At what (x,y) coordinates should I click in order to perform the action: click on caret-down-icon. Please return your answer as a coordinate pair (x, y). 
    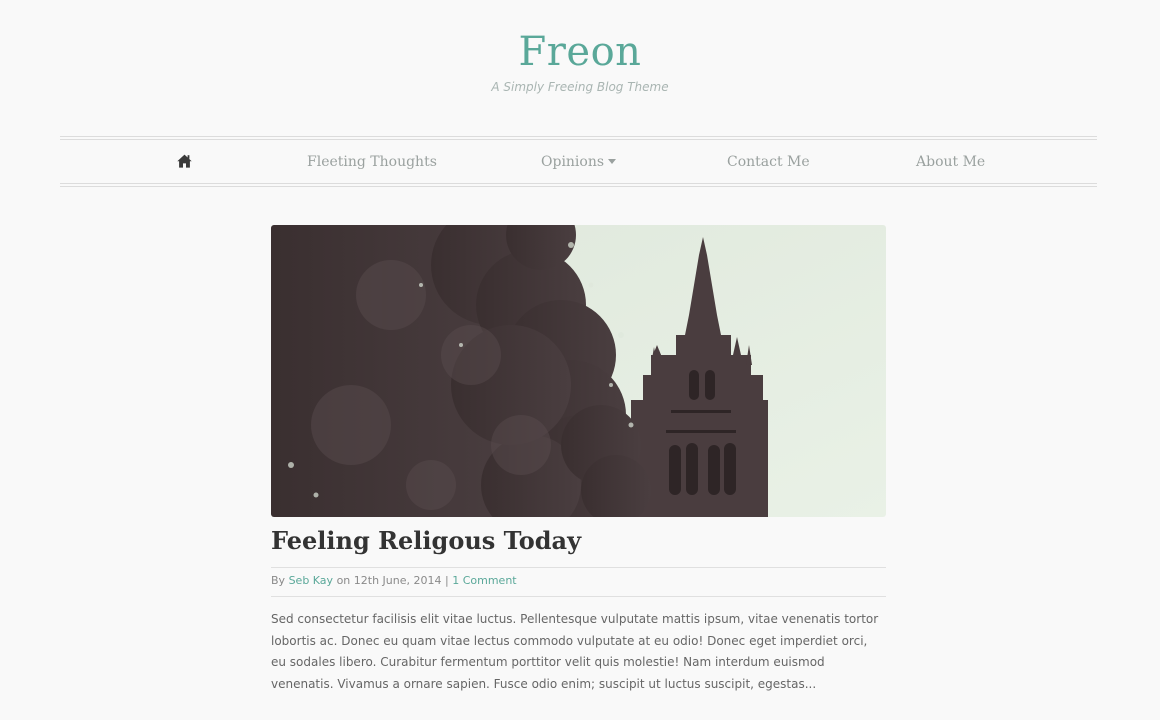
    Looking at the image, I should click on (612, 161).